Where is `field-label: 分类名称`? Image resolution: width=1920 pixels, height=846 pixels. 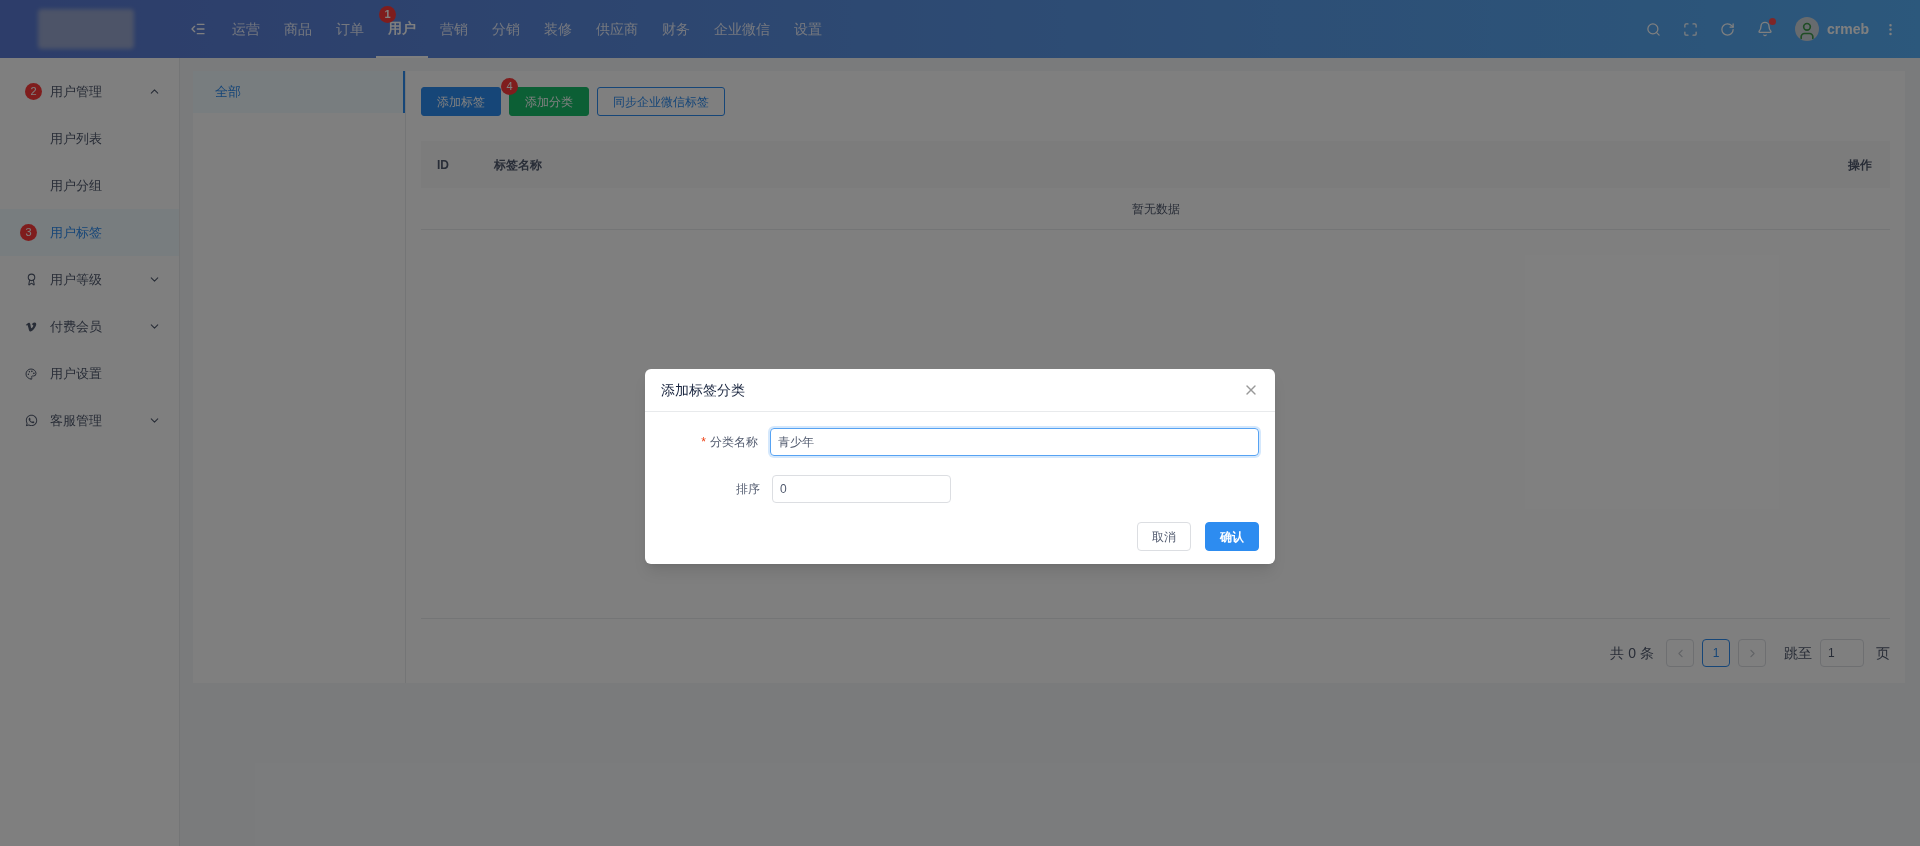
field-label: 分类名称 is located at coordinates (733, 442).